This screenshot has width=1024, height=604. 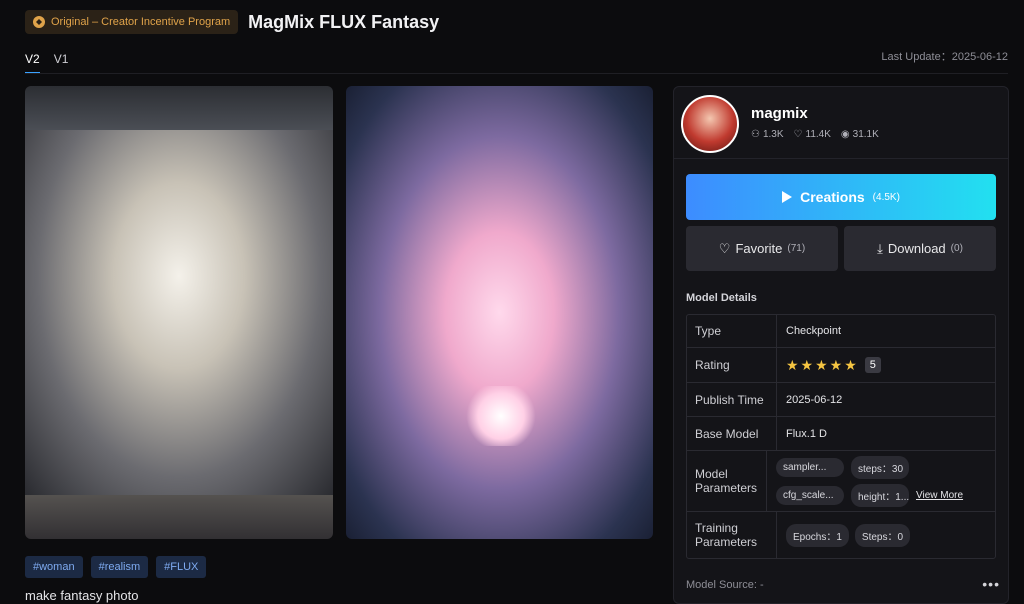 What do you see at coordinates (814, 331) in the screenshot?
I see `detail-value: Checkpoint` at bounding box center [814, 331].